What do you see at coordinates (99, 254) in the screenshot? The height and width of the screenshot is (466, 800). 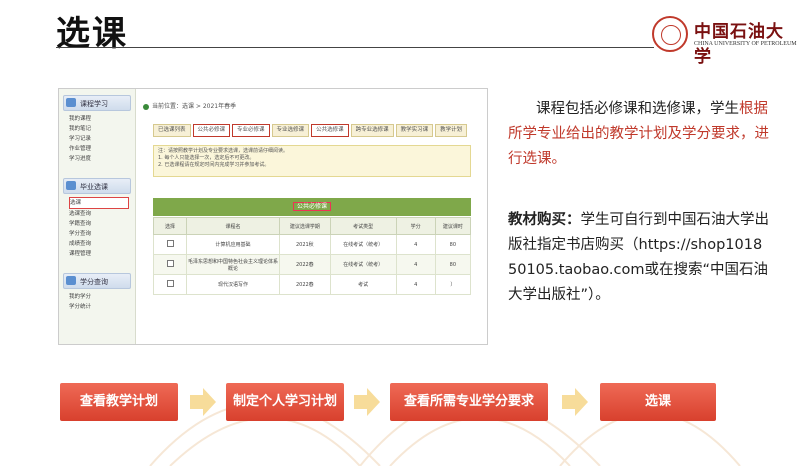 I see `sidebar-item: 课程管理` at bounding box center [99, 254].